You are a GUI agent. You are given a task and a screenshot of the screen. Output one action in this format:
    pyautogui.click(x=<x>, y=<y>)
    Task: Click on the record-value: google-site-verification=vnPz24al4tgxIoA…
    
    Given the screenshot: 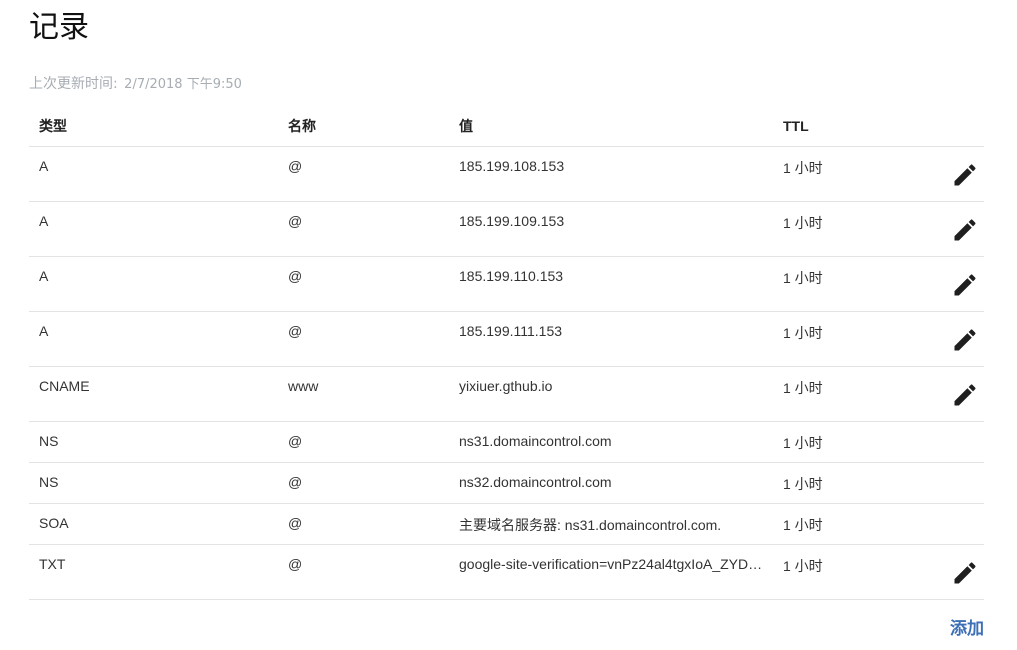 What is the action you would take?
    pyautogui.click(x=611, y=572)
    